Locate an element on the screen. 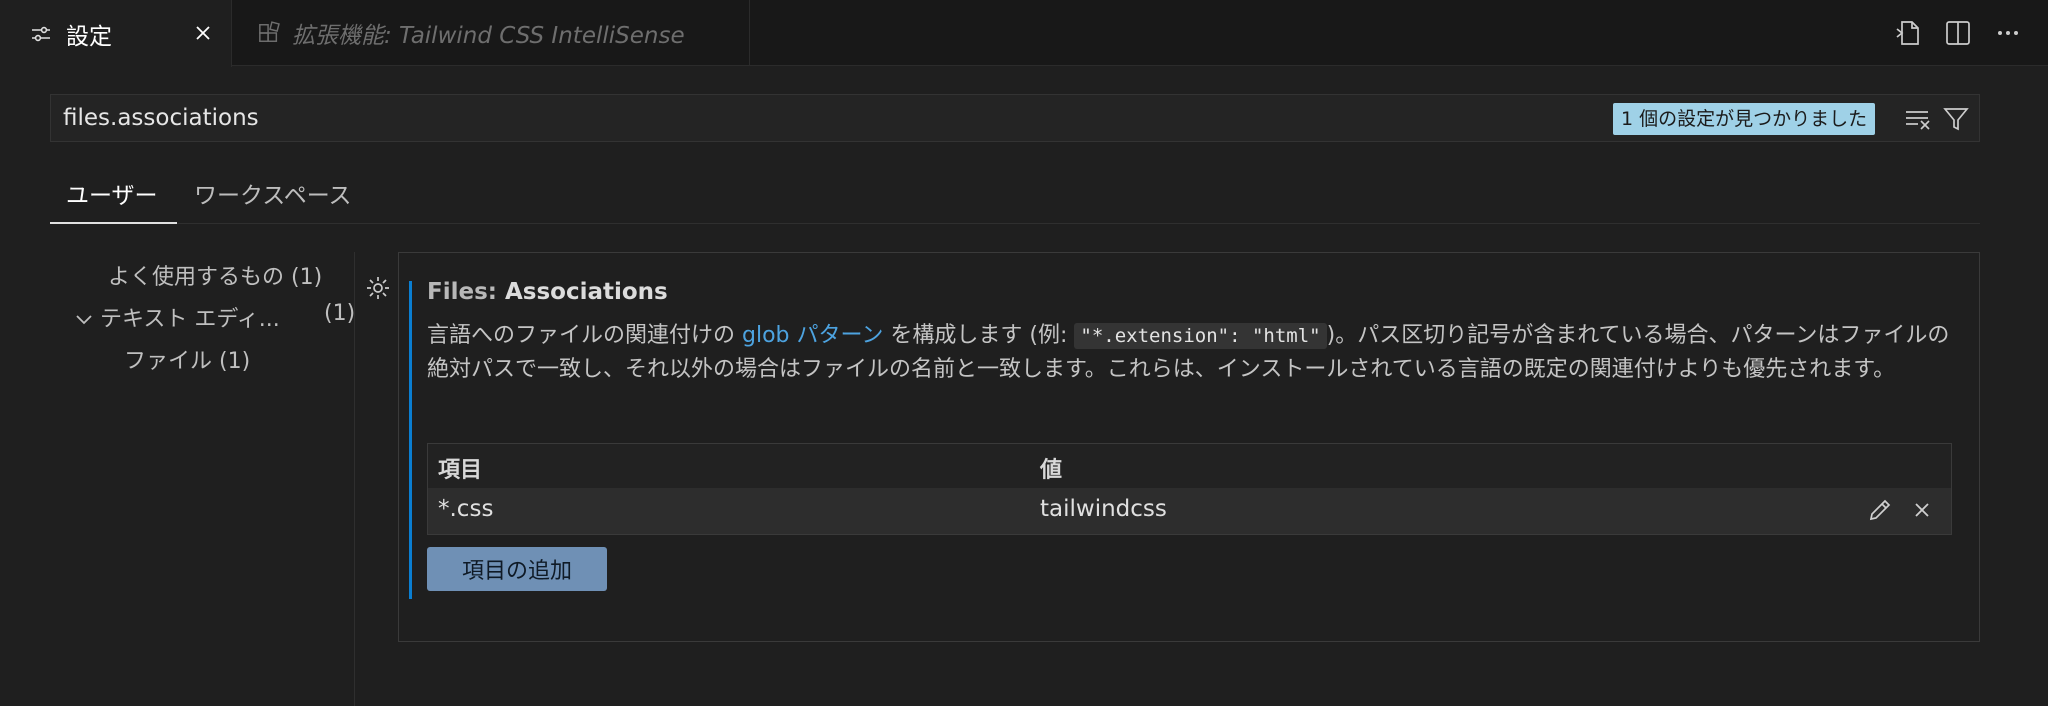  tab-workspace-scope: ワークスペース is located at coordinates (273, 193).